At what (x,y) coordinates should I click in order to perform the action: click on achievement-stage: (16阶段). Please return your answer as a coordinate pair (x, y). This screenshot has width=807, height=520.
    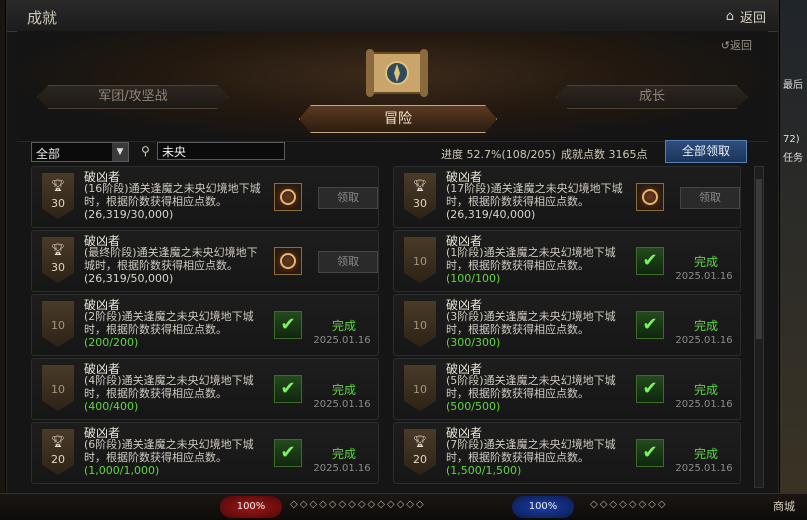
    Looking at the image, I should click on (106, 188).